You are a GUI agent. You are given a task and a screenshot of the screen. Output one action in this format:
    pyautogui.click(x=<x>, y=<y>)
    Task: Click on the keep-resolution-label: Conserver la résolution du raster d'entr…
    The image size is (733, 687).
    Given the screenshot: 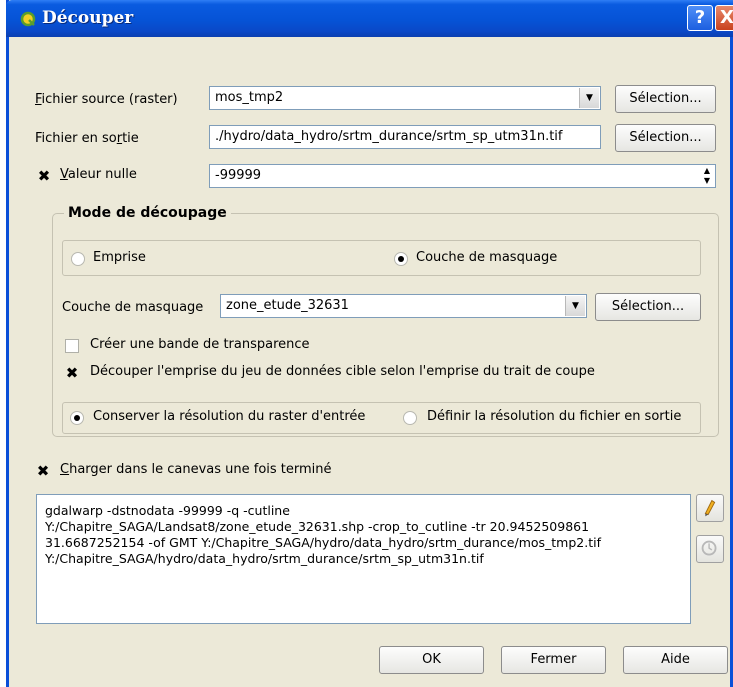 What is the action you would take?
    pyautogui.click(x=229, y=416)
    